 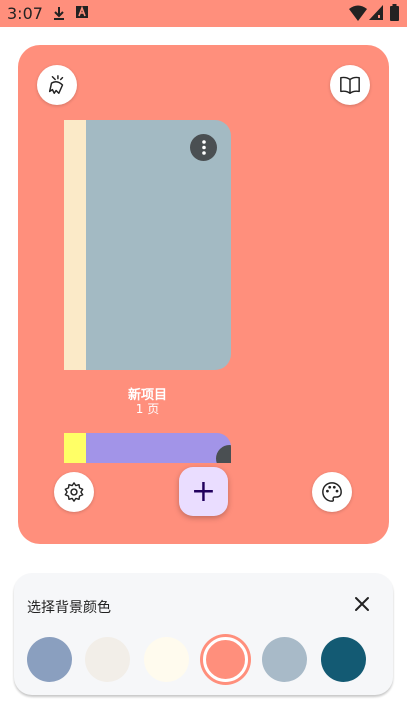 I want to click on add-project-button: +, so click(x=203, y=491).